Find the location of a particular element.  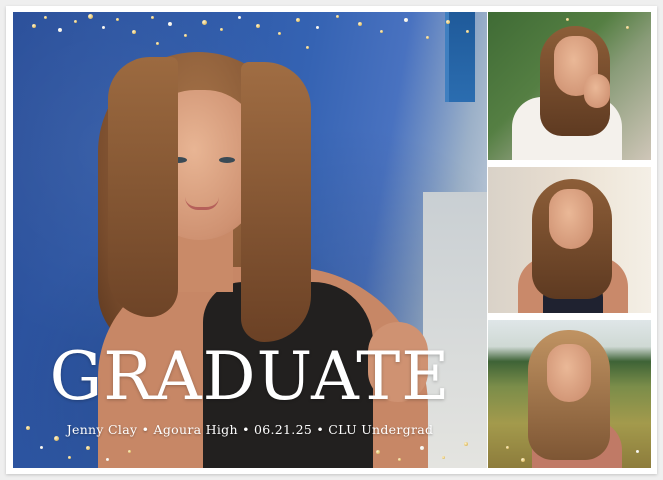

hand is located at coordinates (597, 91).